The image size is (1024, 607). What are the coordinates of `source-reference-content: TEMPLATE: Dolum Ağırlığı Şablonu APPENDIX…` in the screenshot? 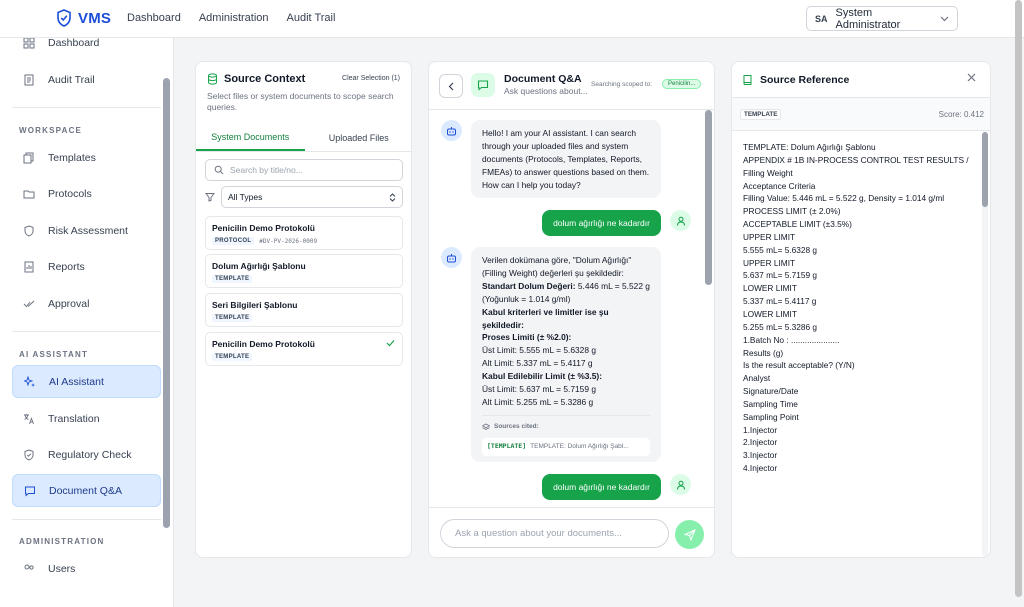 It's located at (860, 308).